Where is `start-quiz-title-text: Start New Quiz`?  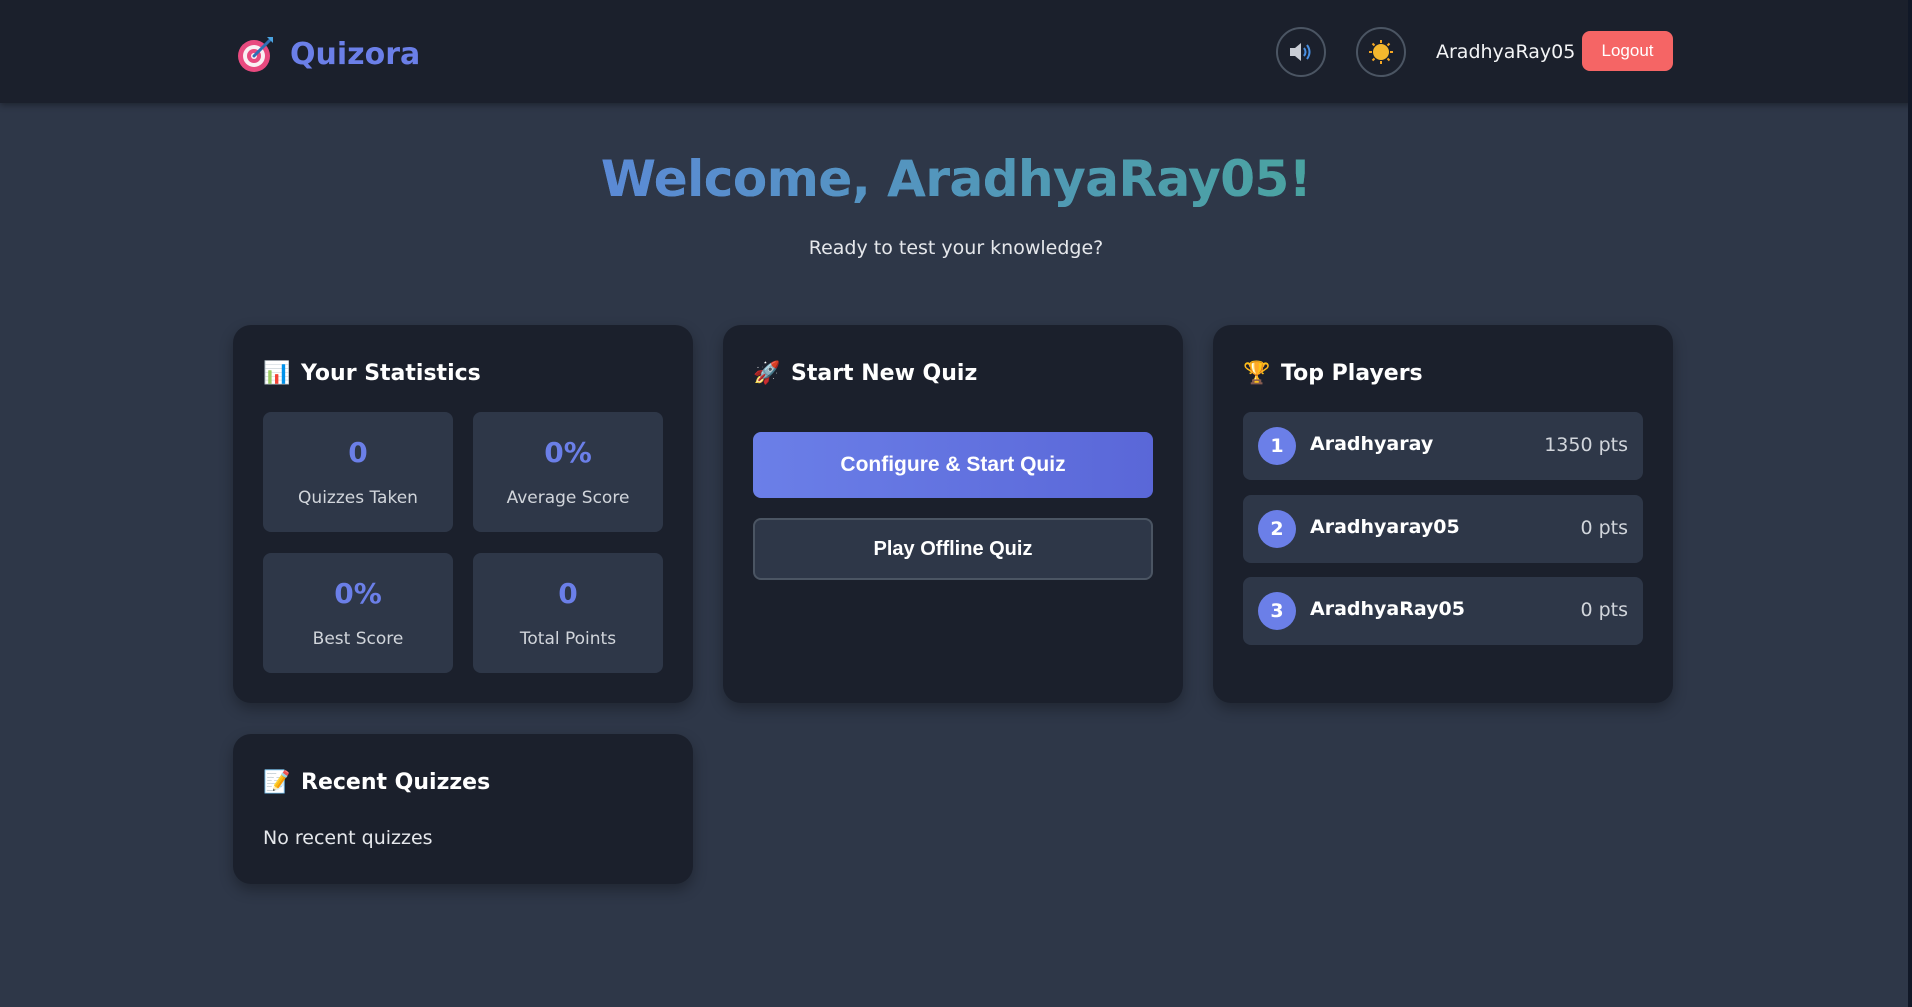
start-quiz-title-text: Start New Quiz is located at coordinates (884, 373).